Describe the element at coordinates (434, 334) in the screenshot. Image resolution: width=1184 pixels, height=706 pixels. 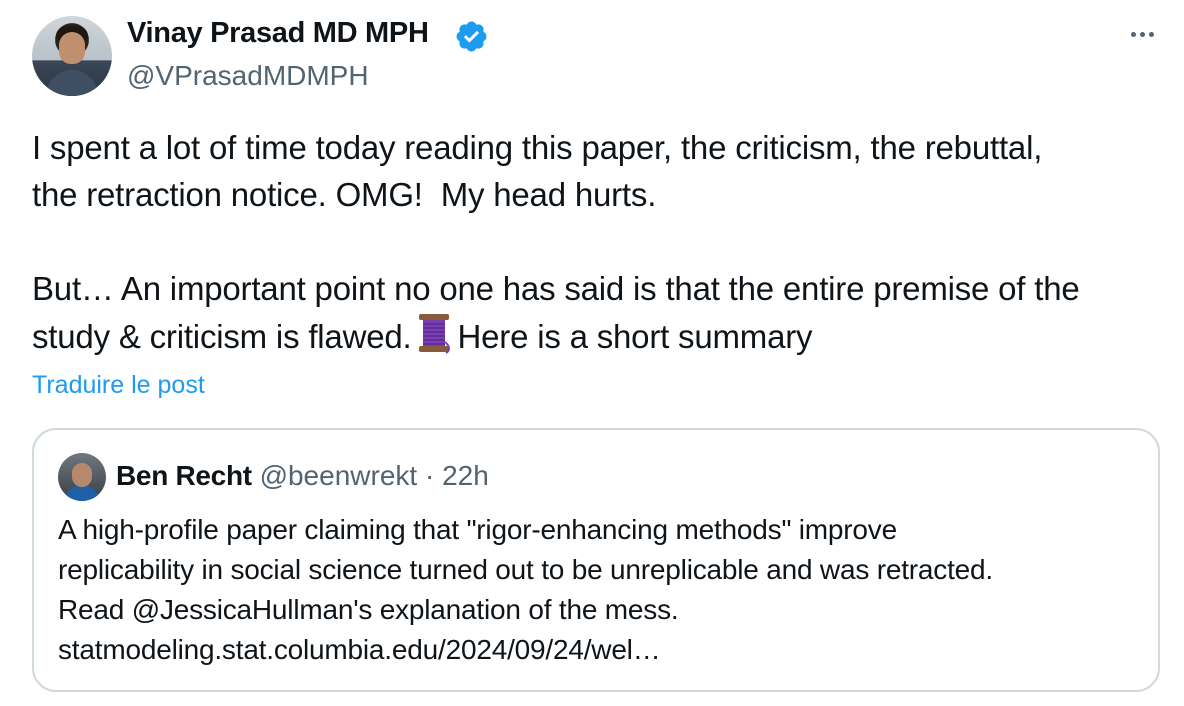
I see `thread-spool-icon` at that location.